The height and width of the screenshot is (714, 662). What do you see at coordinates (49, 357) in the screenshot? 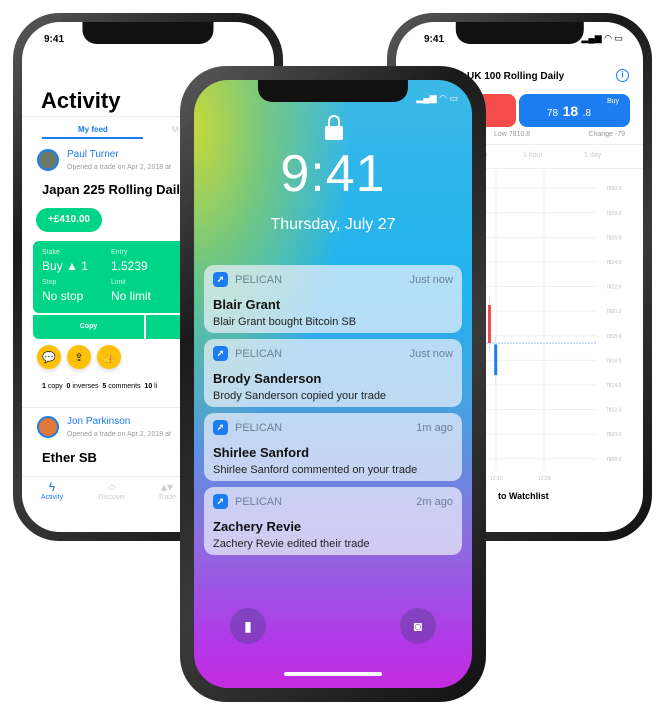
I see `comment-icon: 💬` at bounding box center [49, 357].